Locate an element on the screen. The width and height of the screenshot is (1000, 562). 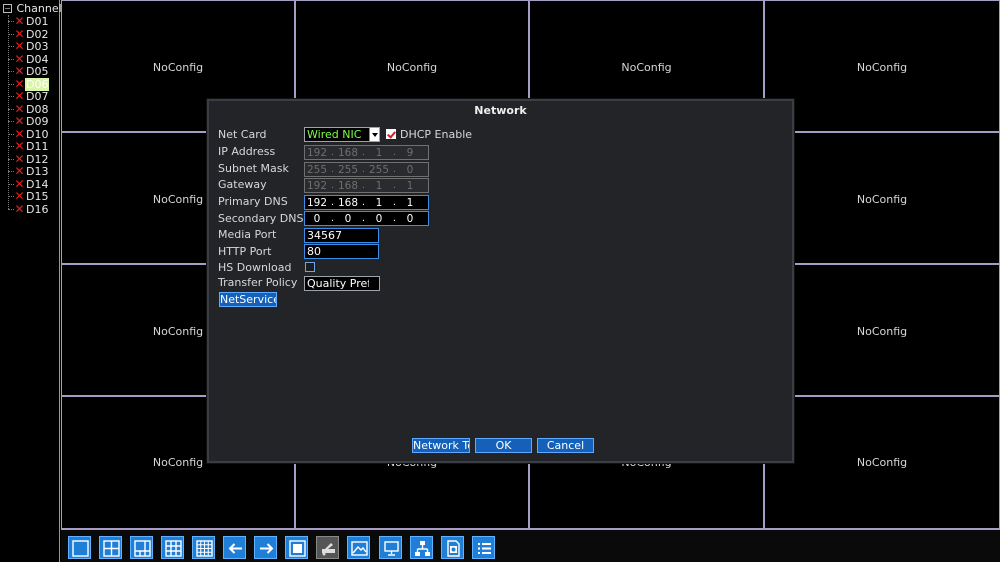
channel-item-d08: ✕D08 is located at coordinates (28, 109).